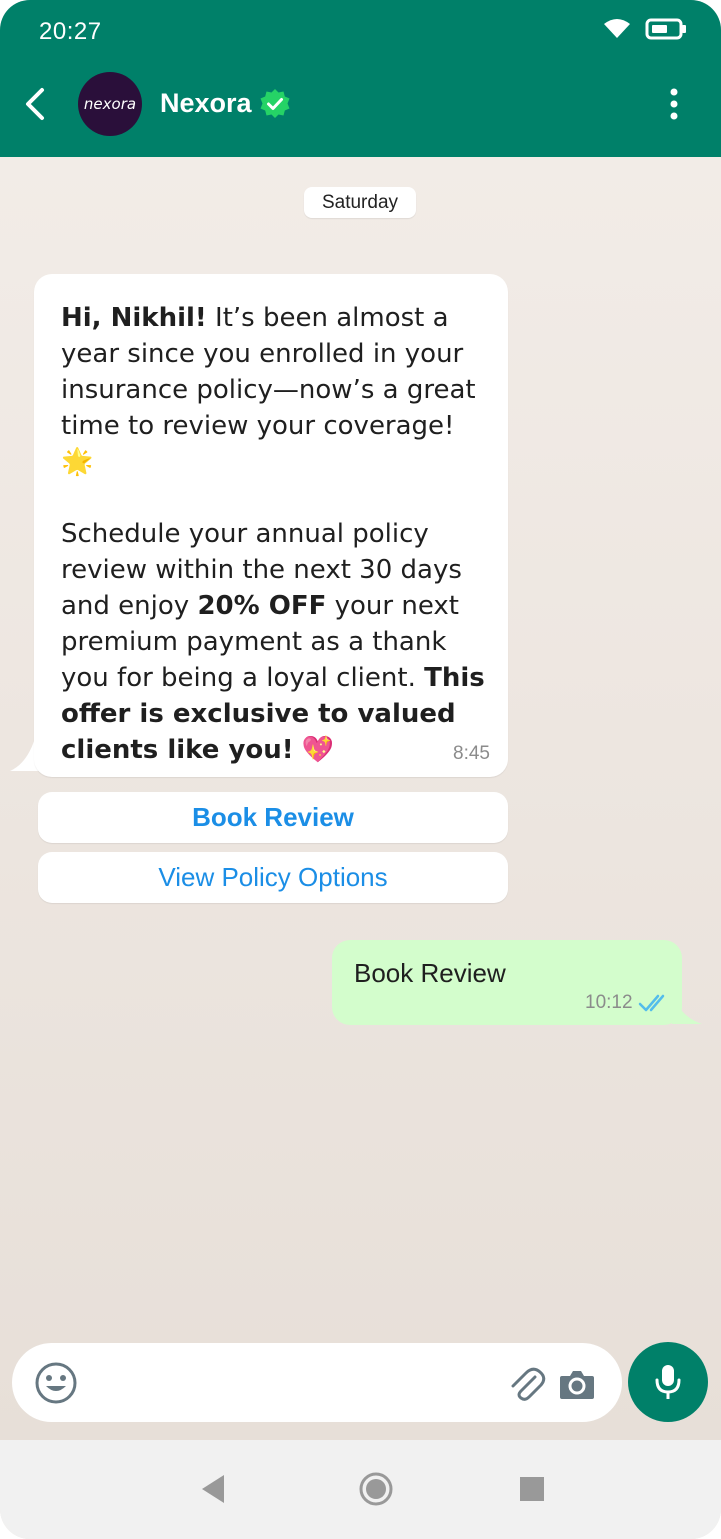 The image size is (721, 1539). What do you see at coordinates (262, 606) in the screenshot?
I see `offer-text: 20% OFF` at bounding box center [262, 606].